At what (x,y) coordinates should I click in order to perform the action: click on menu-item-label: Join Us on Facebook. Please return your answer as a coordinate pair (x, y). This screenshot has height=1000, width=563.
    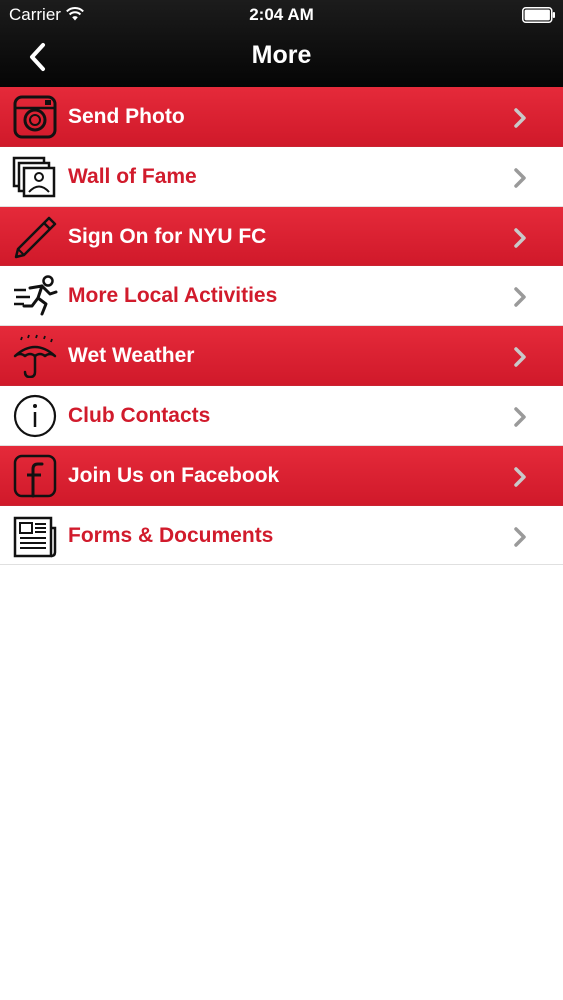
    Looking at the image, I should click on (174, 475).